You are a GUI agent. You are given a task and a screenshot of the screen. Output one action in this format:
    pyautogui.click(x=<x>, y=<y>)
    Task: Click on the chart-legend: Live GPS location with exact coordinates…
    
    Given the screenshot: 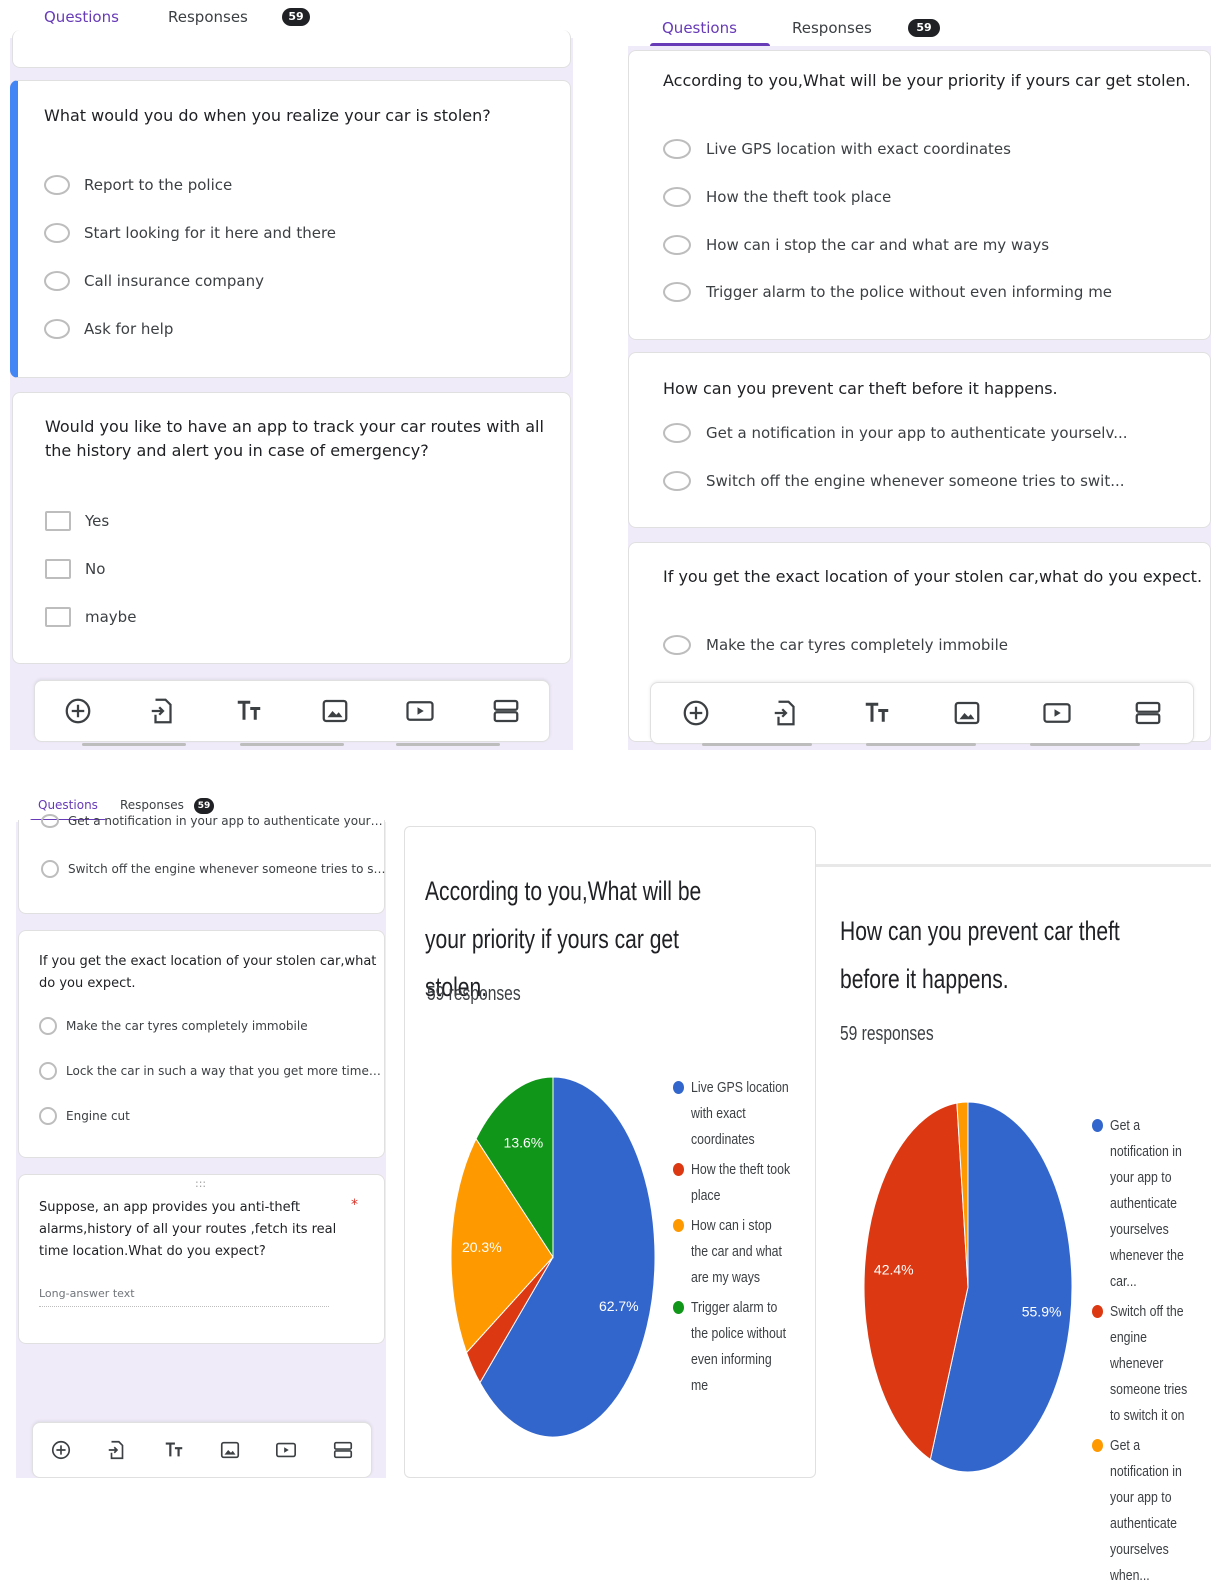 What is the action you would take?
    pyautogui.click(x=743, y=1239)
    